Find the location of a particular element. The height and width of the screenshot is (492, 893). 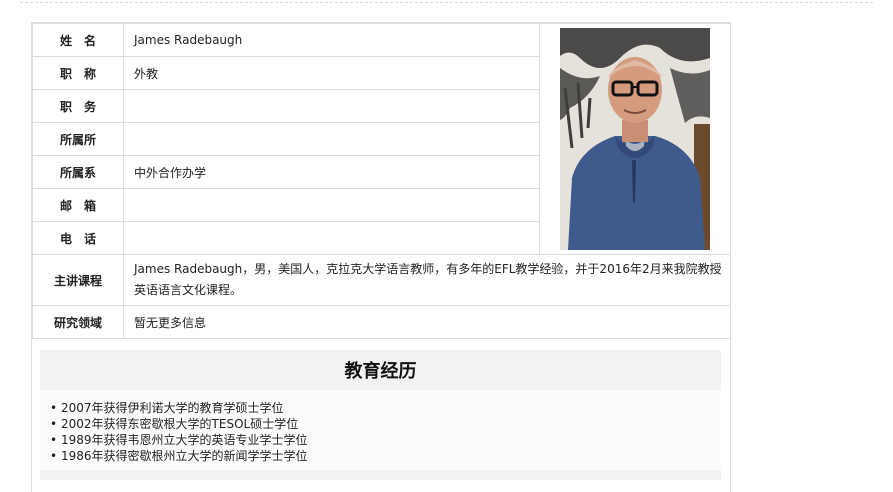

teacher-photo is located at coordinates (635, 139).